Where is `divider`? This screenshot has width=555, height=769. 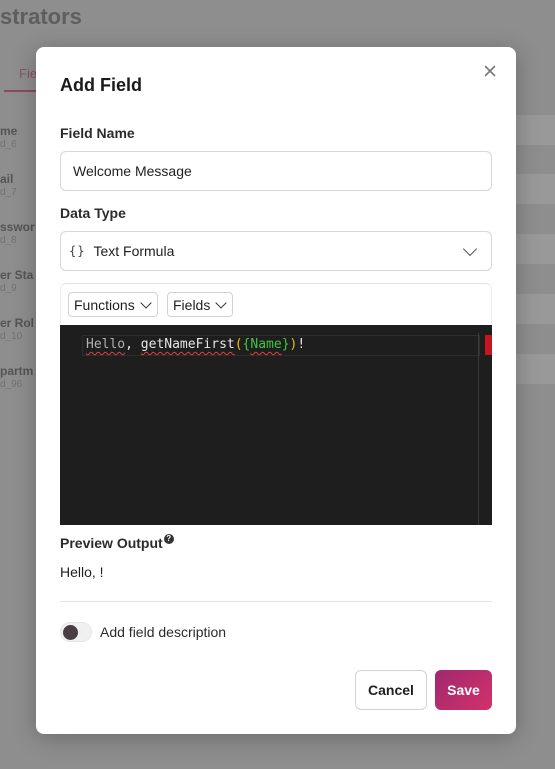
divider is located at coordinates (276, 601).